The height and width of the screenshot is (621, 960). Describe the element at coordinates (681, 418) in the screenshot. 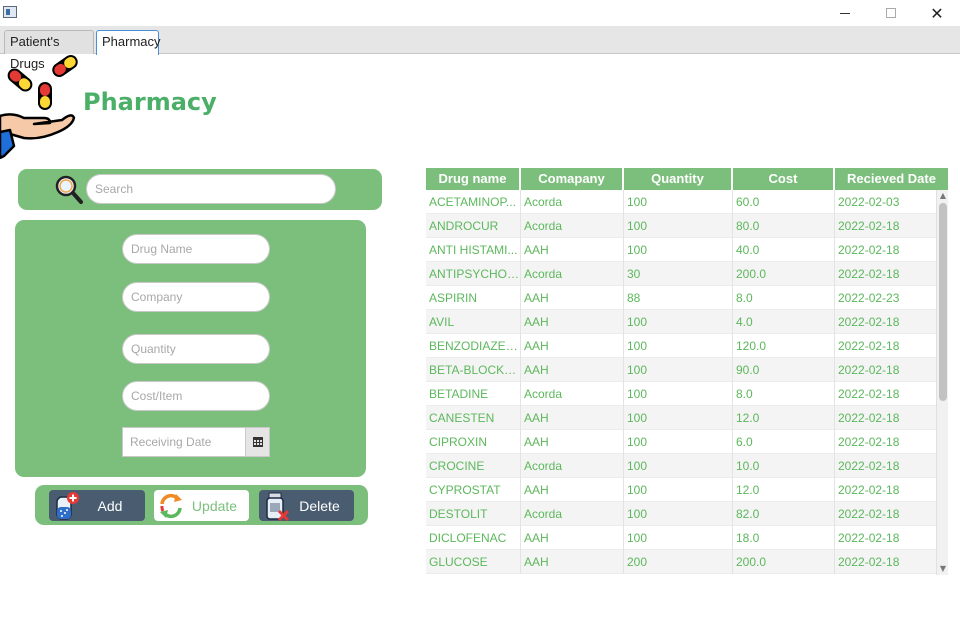

I see `table-row: CANESTEN AAH 100 12.0 2022-02-18` at that location.